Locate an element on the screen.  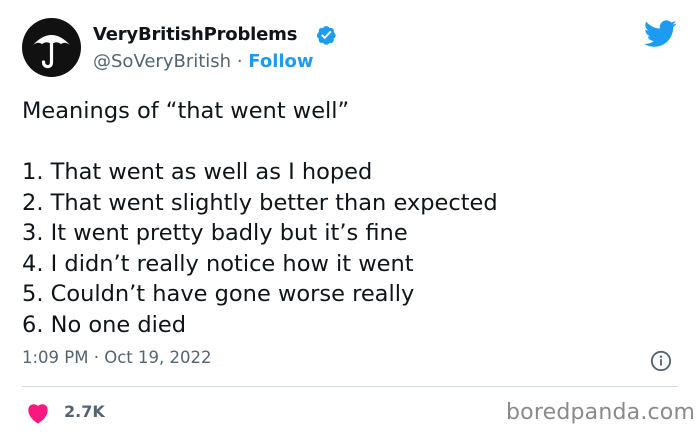
like-count: 2.7K is located at coordinates (84, 411).